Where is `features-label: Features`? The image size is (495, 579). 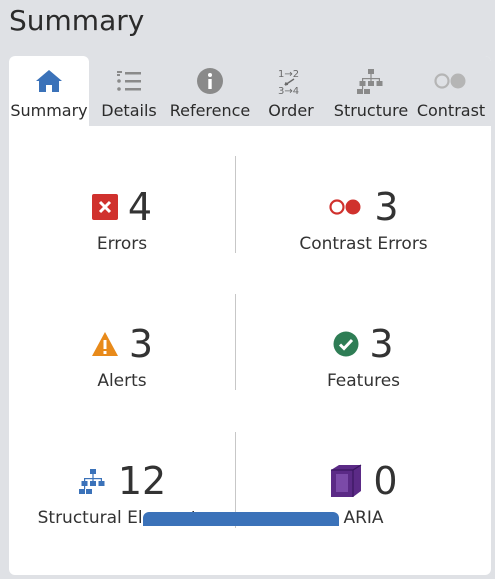
features-label: Features is located at coordinates (363, 381).